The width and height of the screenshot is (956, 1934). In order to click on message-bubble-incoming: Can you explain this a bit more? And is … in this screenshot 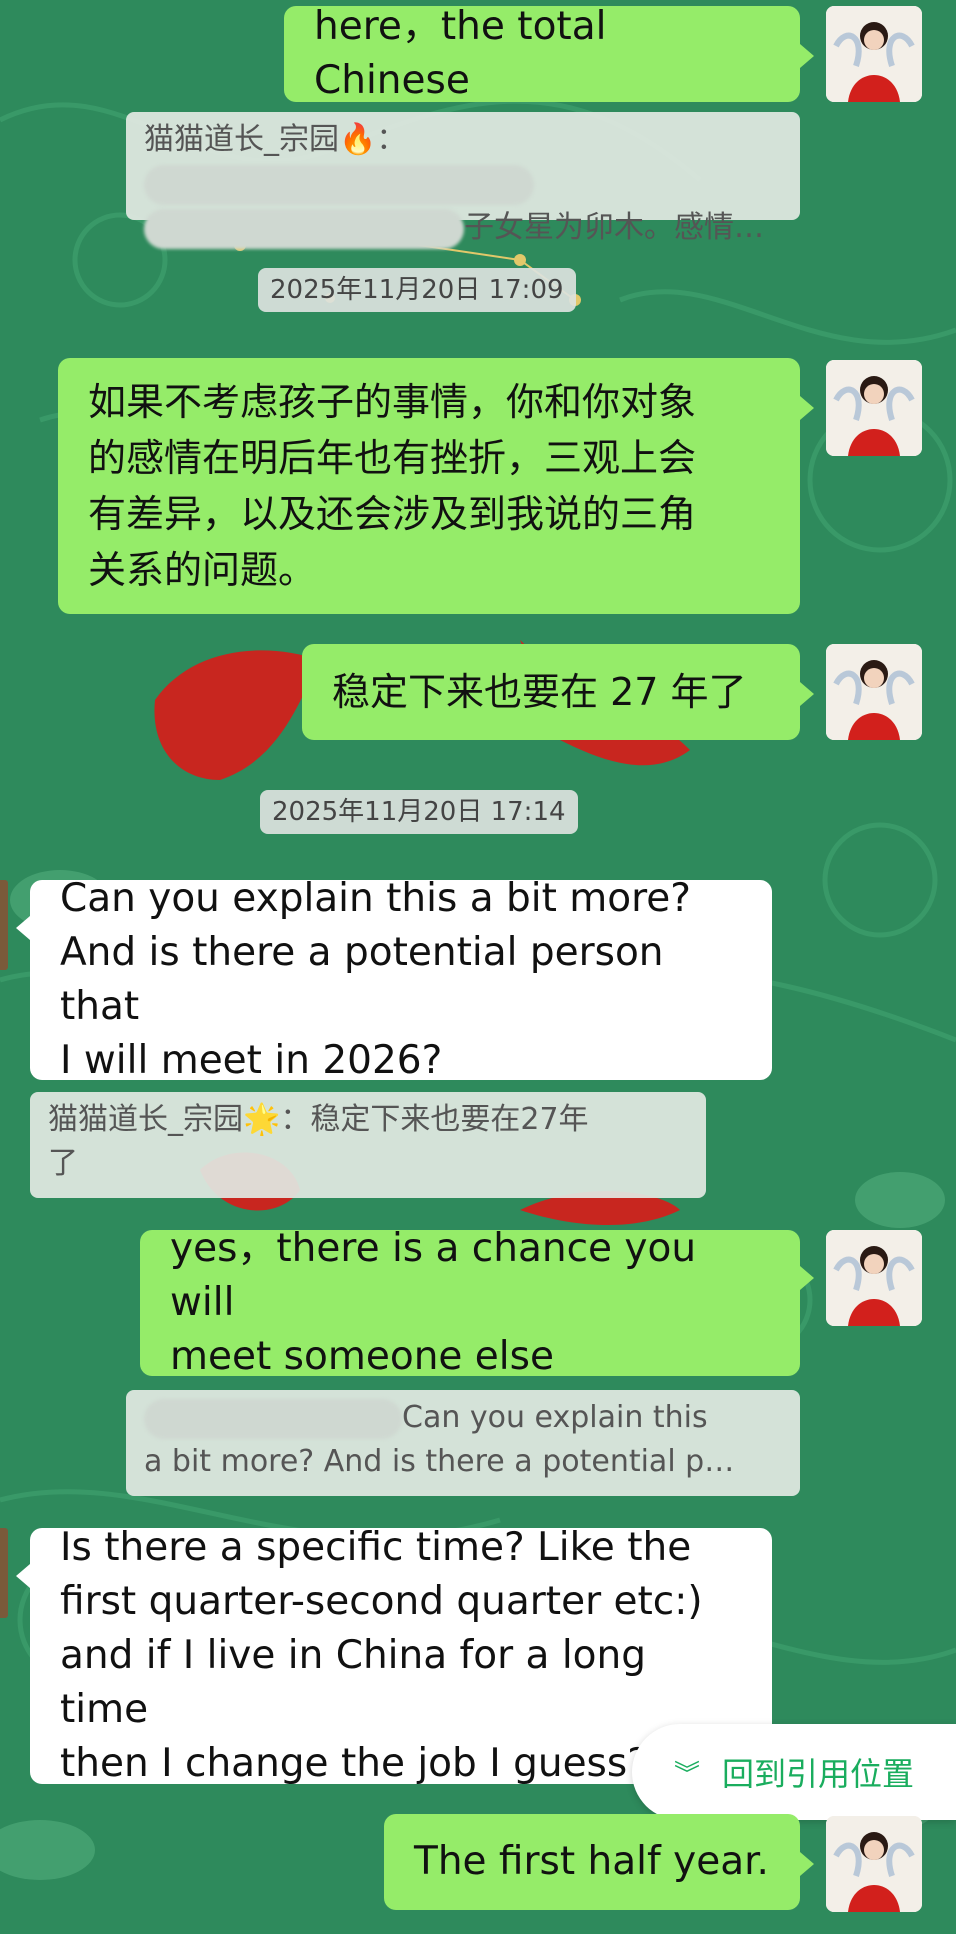, I will do `click(401, 979)`.